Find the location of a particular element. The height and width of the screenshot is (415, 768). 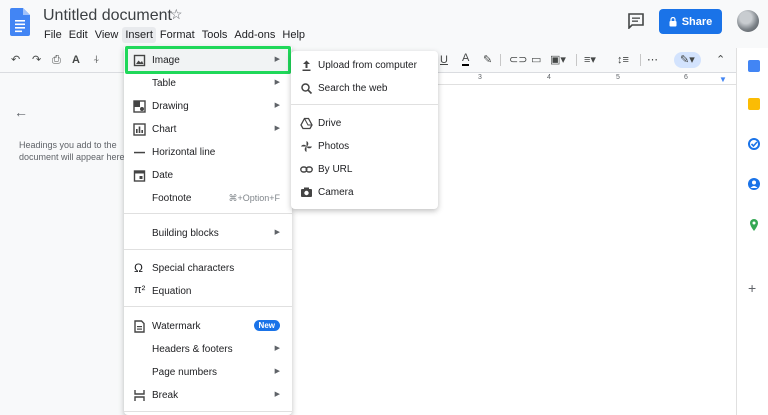

search-icon is located at coordinates (306, 88).